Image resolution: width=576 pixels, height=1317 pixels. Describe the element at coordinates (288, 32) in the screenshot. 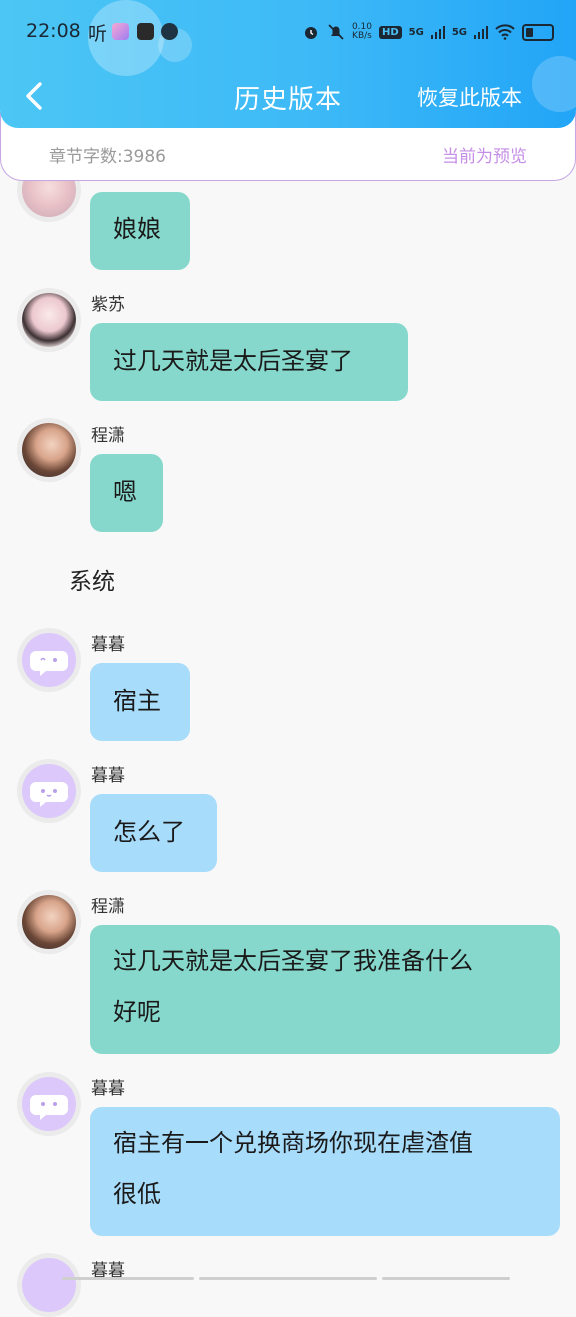

I see `status-bar: 22:08 听 0.10 KB/s HD 5G 5G` at that location.